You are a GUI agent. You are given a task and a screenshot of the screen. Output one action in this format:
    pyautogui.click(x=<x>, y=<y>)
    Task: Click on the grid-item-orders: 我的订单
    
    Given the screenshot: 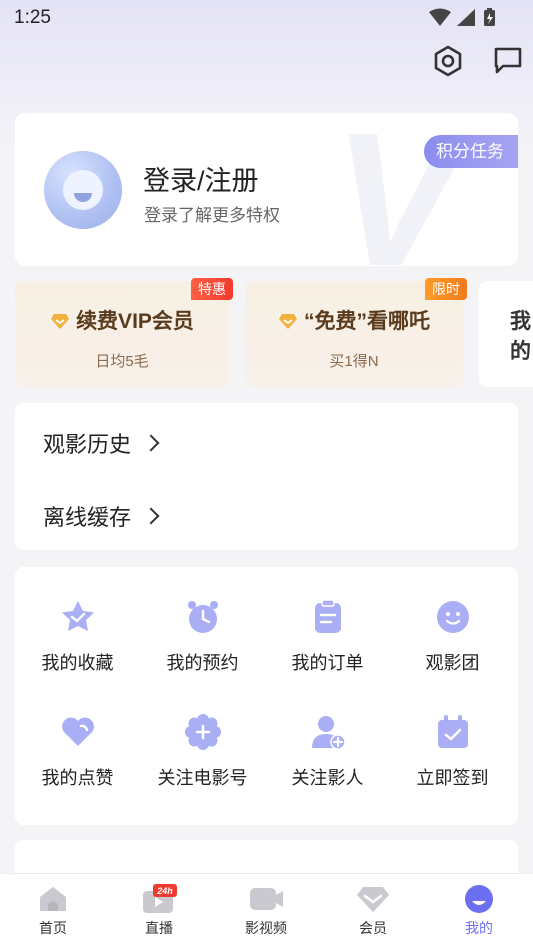 What is the action you would take?
    pyautogui.click(x=327, y=636)
    